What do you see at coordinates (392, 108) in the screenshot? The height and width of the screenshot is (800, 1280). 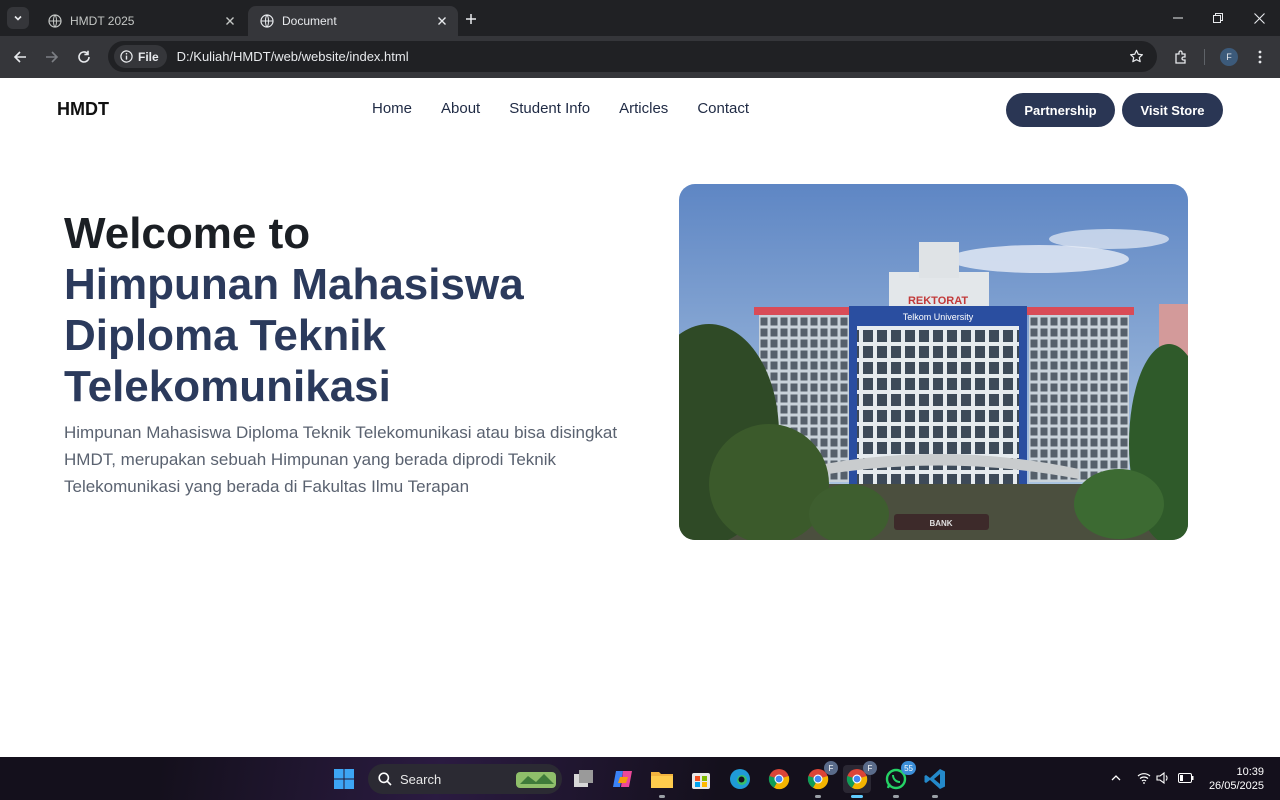 I see `nav-home: Home` at bounding box center [392, 108].